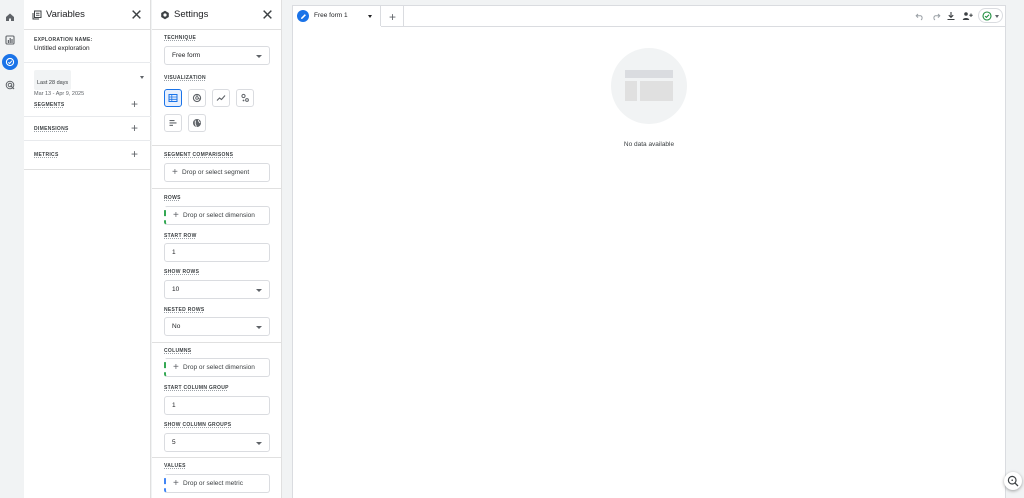  I want to click on columns-drop-zone: + Drop or select dimension, so click(217, 367).